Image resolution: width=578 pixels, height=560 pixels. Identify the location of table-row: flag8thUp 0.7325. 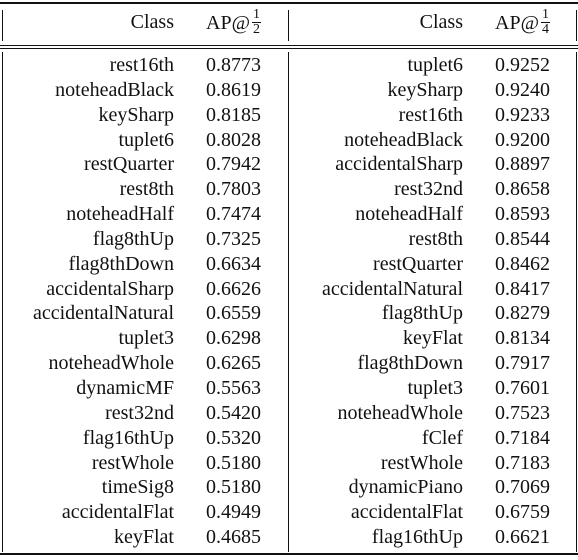
(144, 239).